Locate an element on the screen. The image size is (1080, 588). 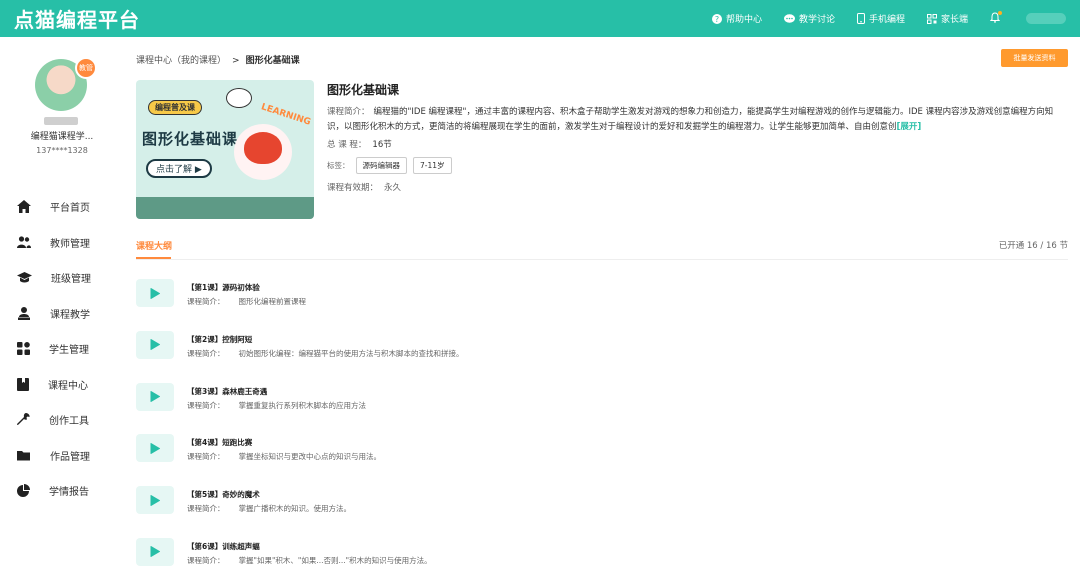
mobile-coding-link: 手机编程 is located at coordinates (880, 18).